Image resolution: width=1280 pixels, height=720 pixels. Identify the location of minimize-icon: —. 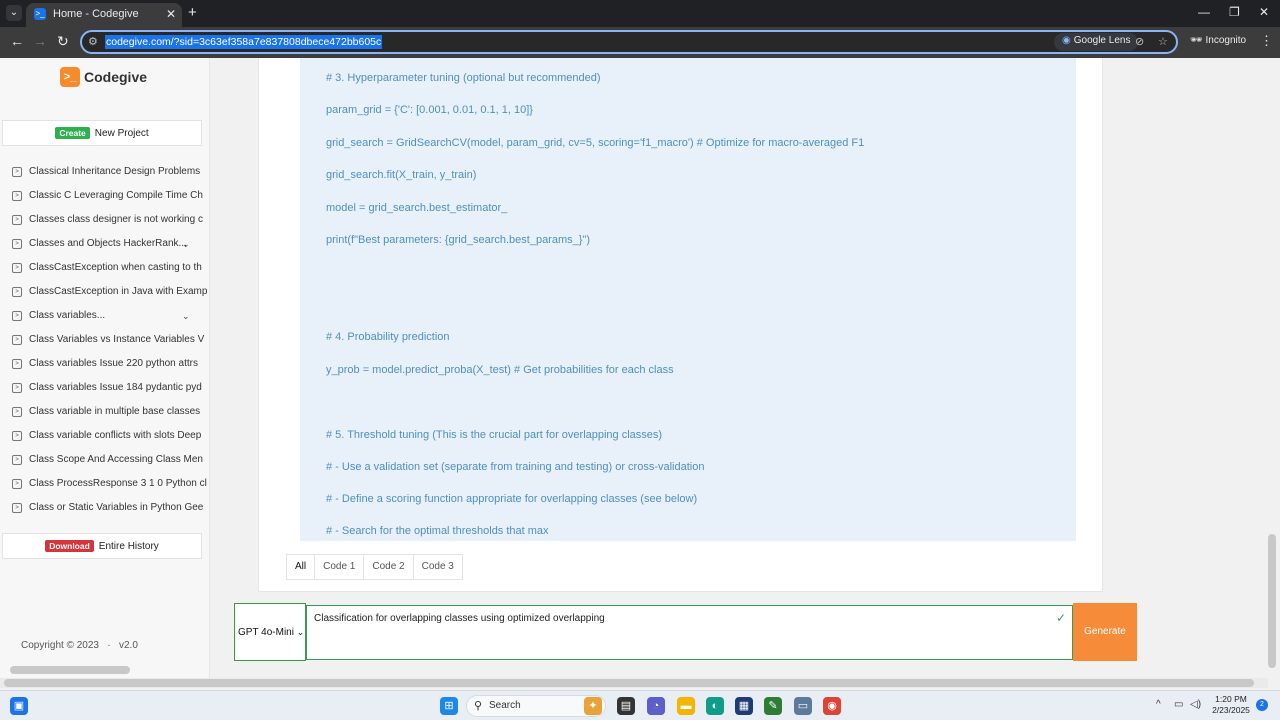
(1204, 12).